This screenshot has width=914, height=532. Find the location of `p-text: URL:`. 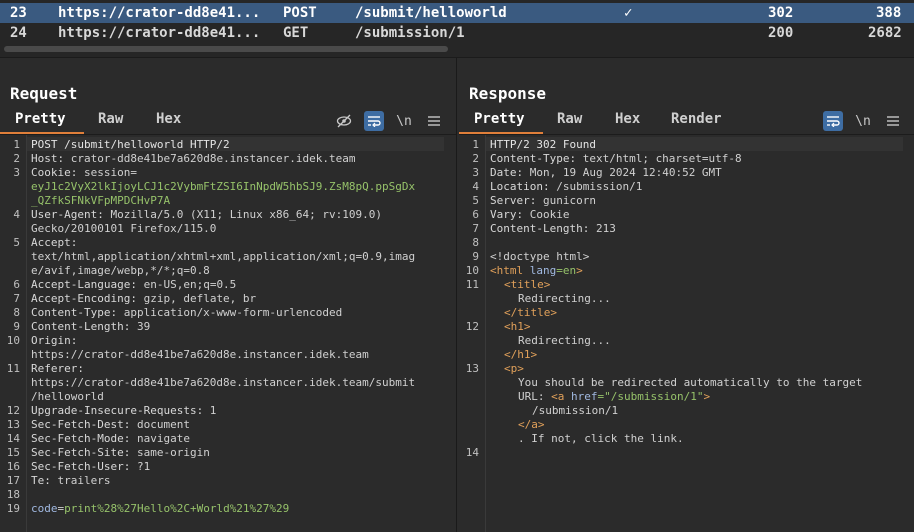

p-text: URL: is located at coordinates (535, 396).